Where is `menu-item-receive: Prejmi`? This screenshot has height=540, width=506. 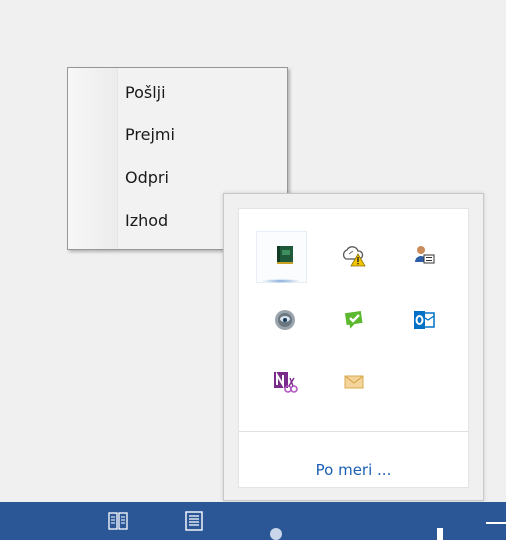
menu-item-receive: Prejmi is located at coordinates (177, 135).